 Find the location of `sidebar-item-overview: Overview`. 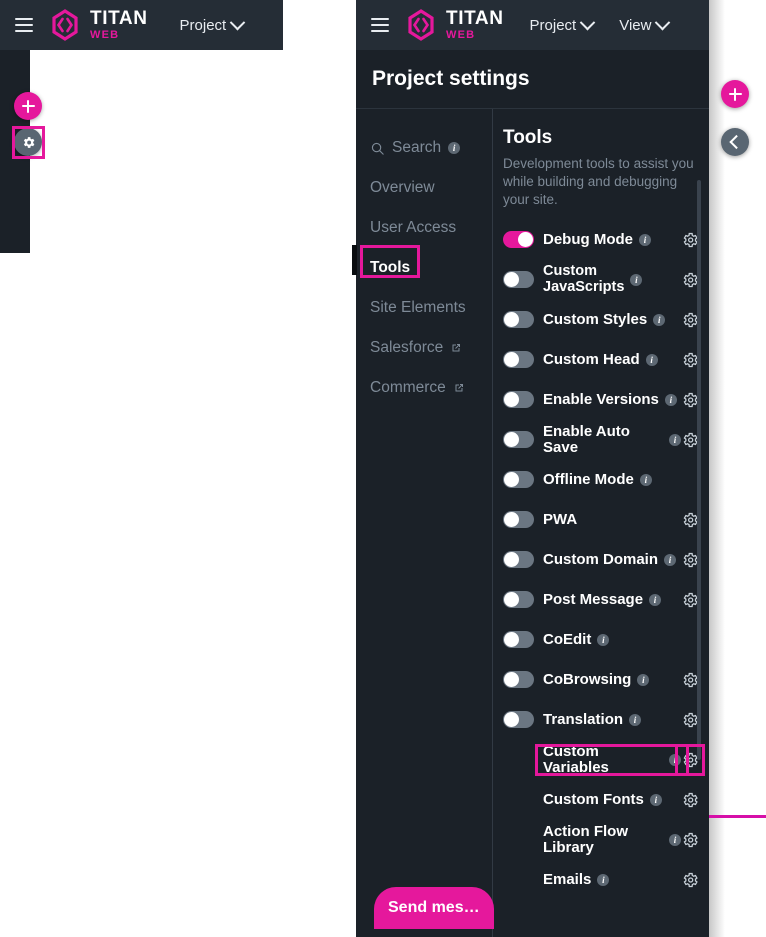

sidebar-item-overview: Overview is located at coordinates (424, 188).